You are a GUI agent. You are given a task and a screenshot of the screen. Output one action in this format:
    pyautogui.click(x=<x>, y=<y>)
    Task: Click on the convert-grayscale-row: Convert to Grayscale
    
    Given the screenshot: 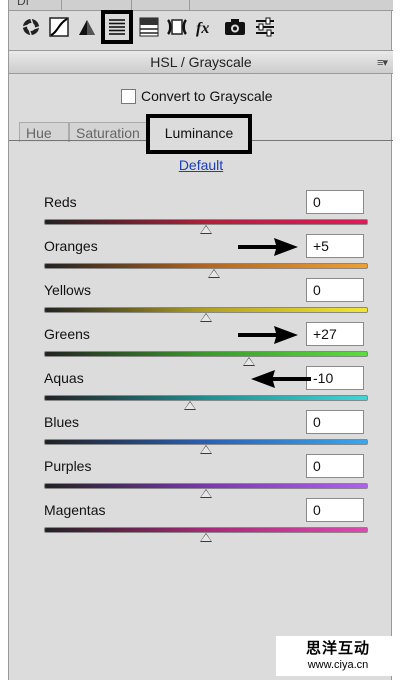 What is the action you would take?
    pyautogui.click(x=197, y=96)
    